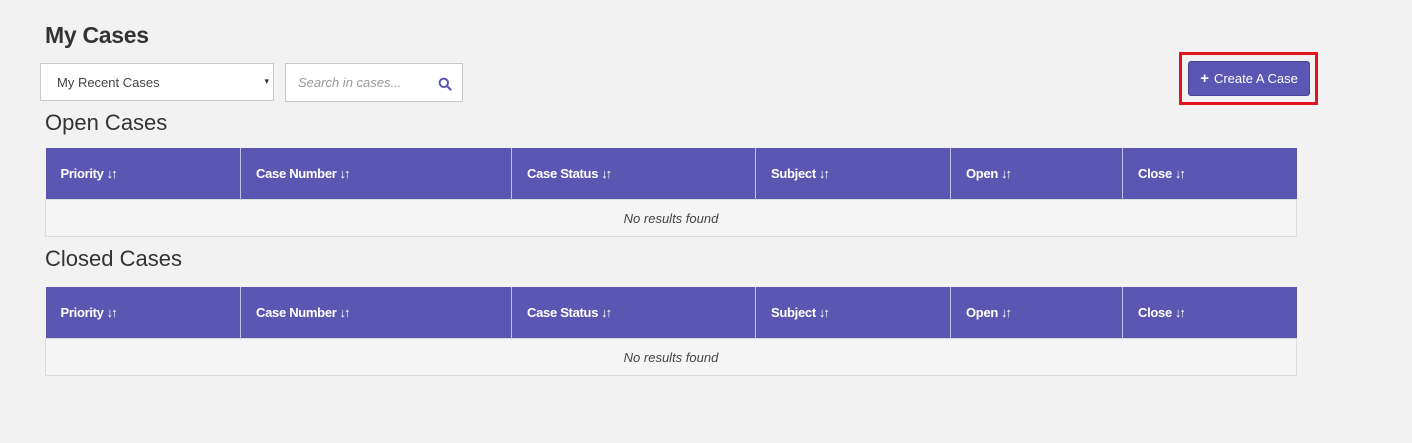 This screenshot has height=443, width=1412. Describe the element at coordinates (1204, 78) in the screenshot. I see `plus-icon: +` at that location.